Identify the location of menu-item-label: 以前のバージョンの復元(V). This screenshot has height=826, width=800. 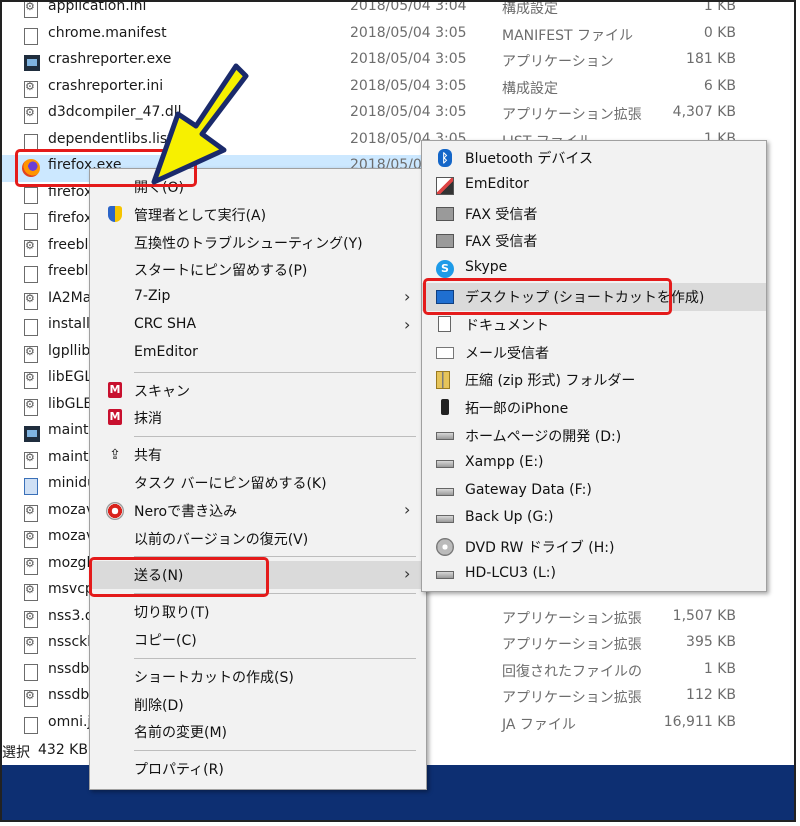
(221, 539).